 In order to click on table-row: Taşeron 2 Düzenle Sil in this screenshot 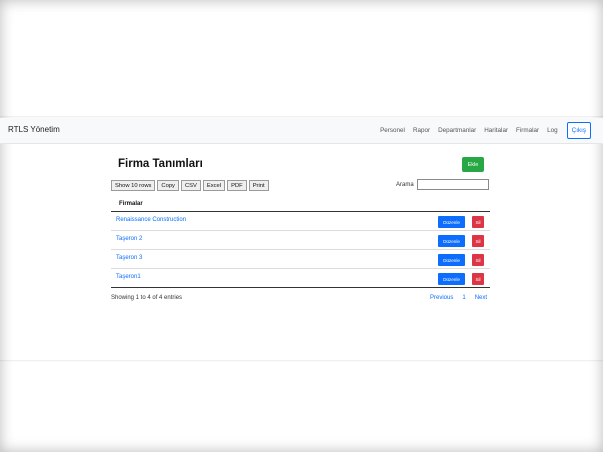, I will do `click(300, 240)`.